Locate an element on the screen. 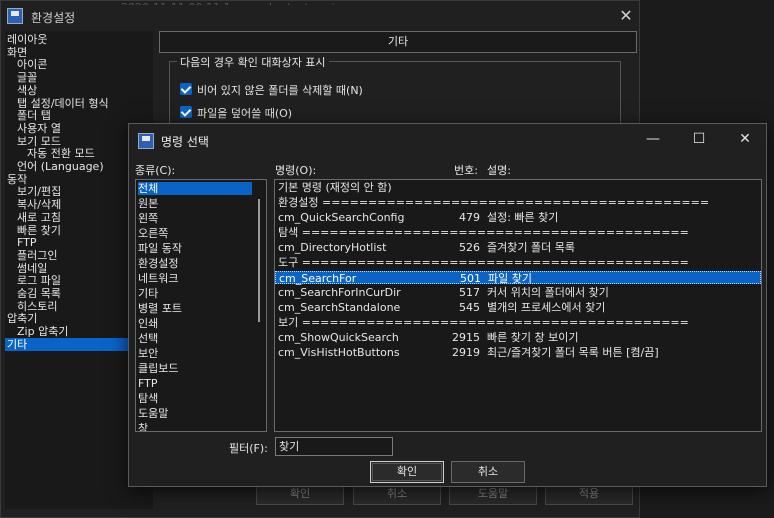  tree-item: 폴더 탭 is located at coordinates (34, 115).